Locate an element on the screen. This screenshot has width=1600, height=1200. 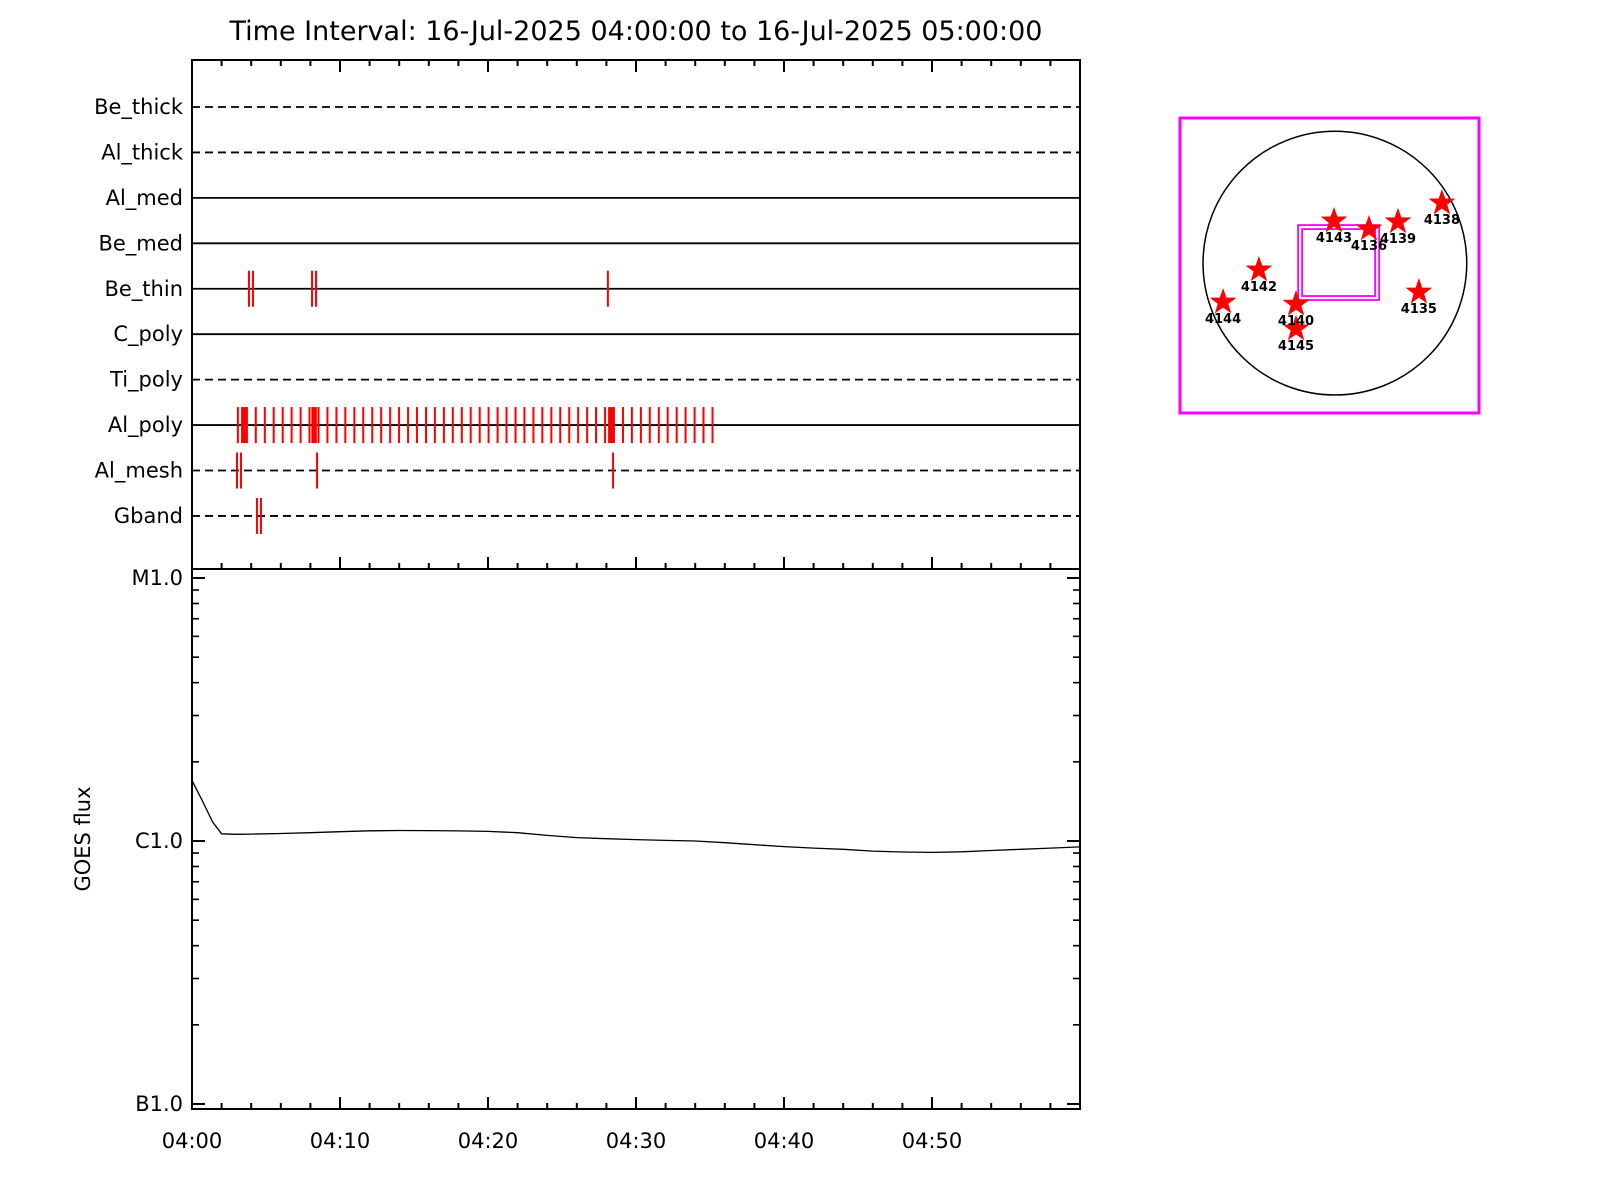
map-border is located at coordinates (1329, 265).